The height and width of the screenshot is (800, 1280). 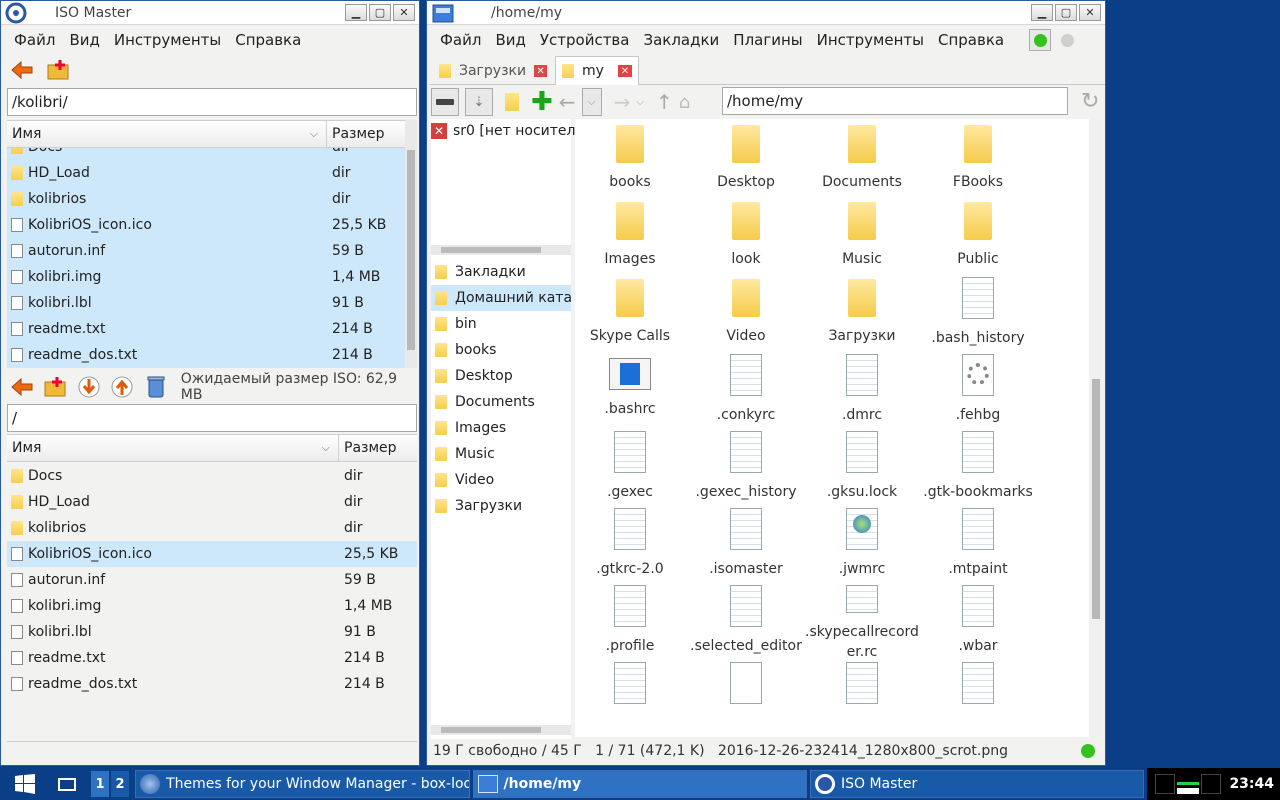 What do you see at coordinates (212, 606) in the screenshot?
I see `table-row: kolibri.img 1,4 MB` at bounding box center [212, 606].